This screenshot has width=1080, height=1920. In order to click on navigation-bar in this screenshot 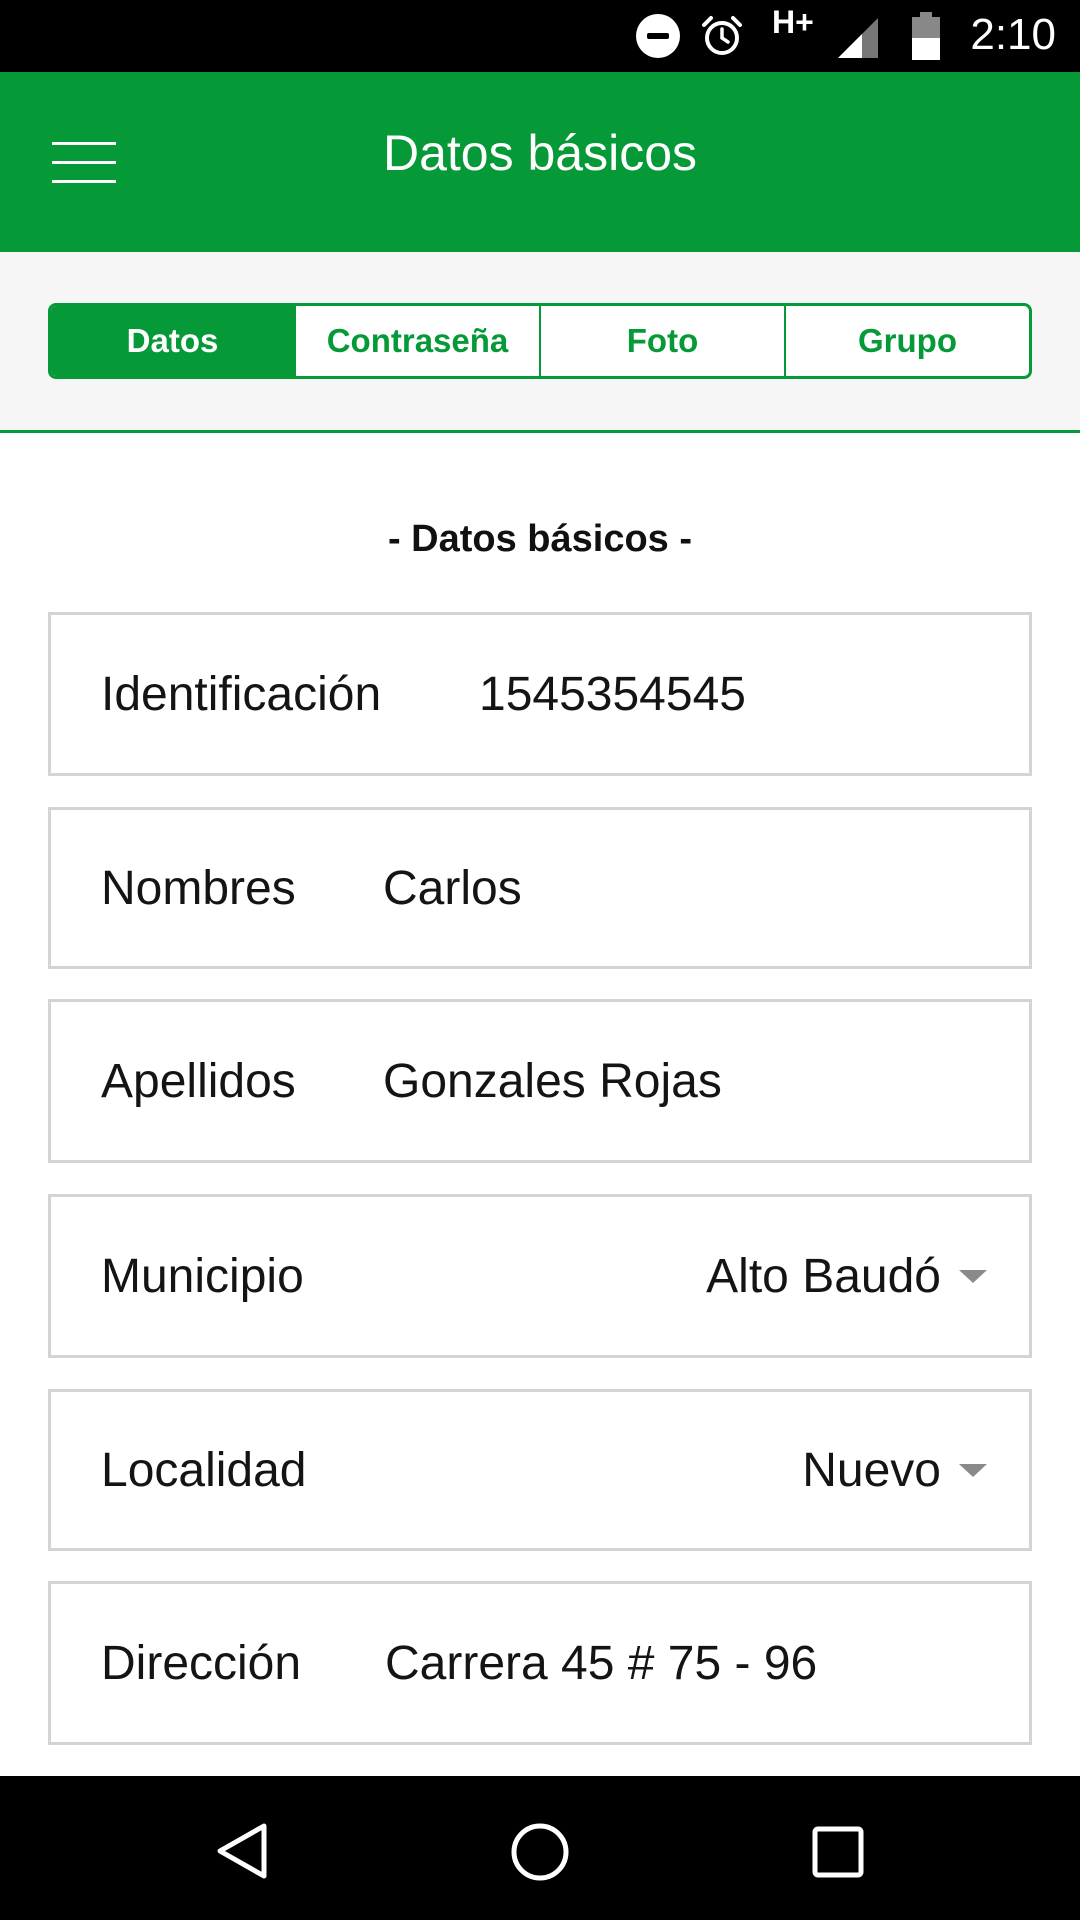, I will do `click(540, 1848)`.